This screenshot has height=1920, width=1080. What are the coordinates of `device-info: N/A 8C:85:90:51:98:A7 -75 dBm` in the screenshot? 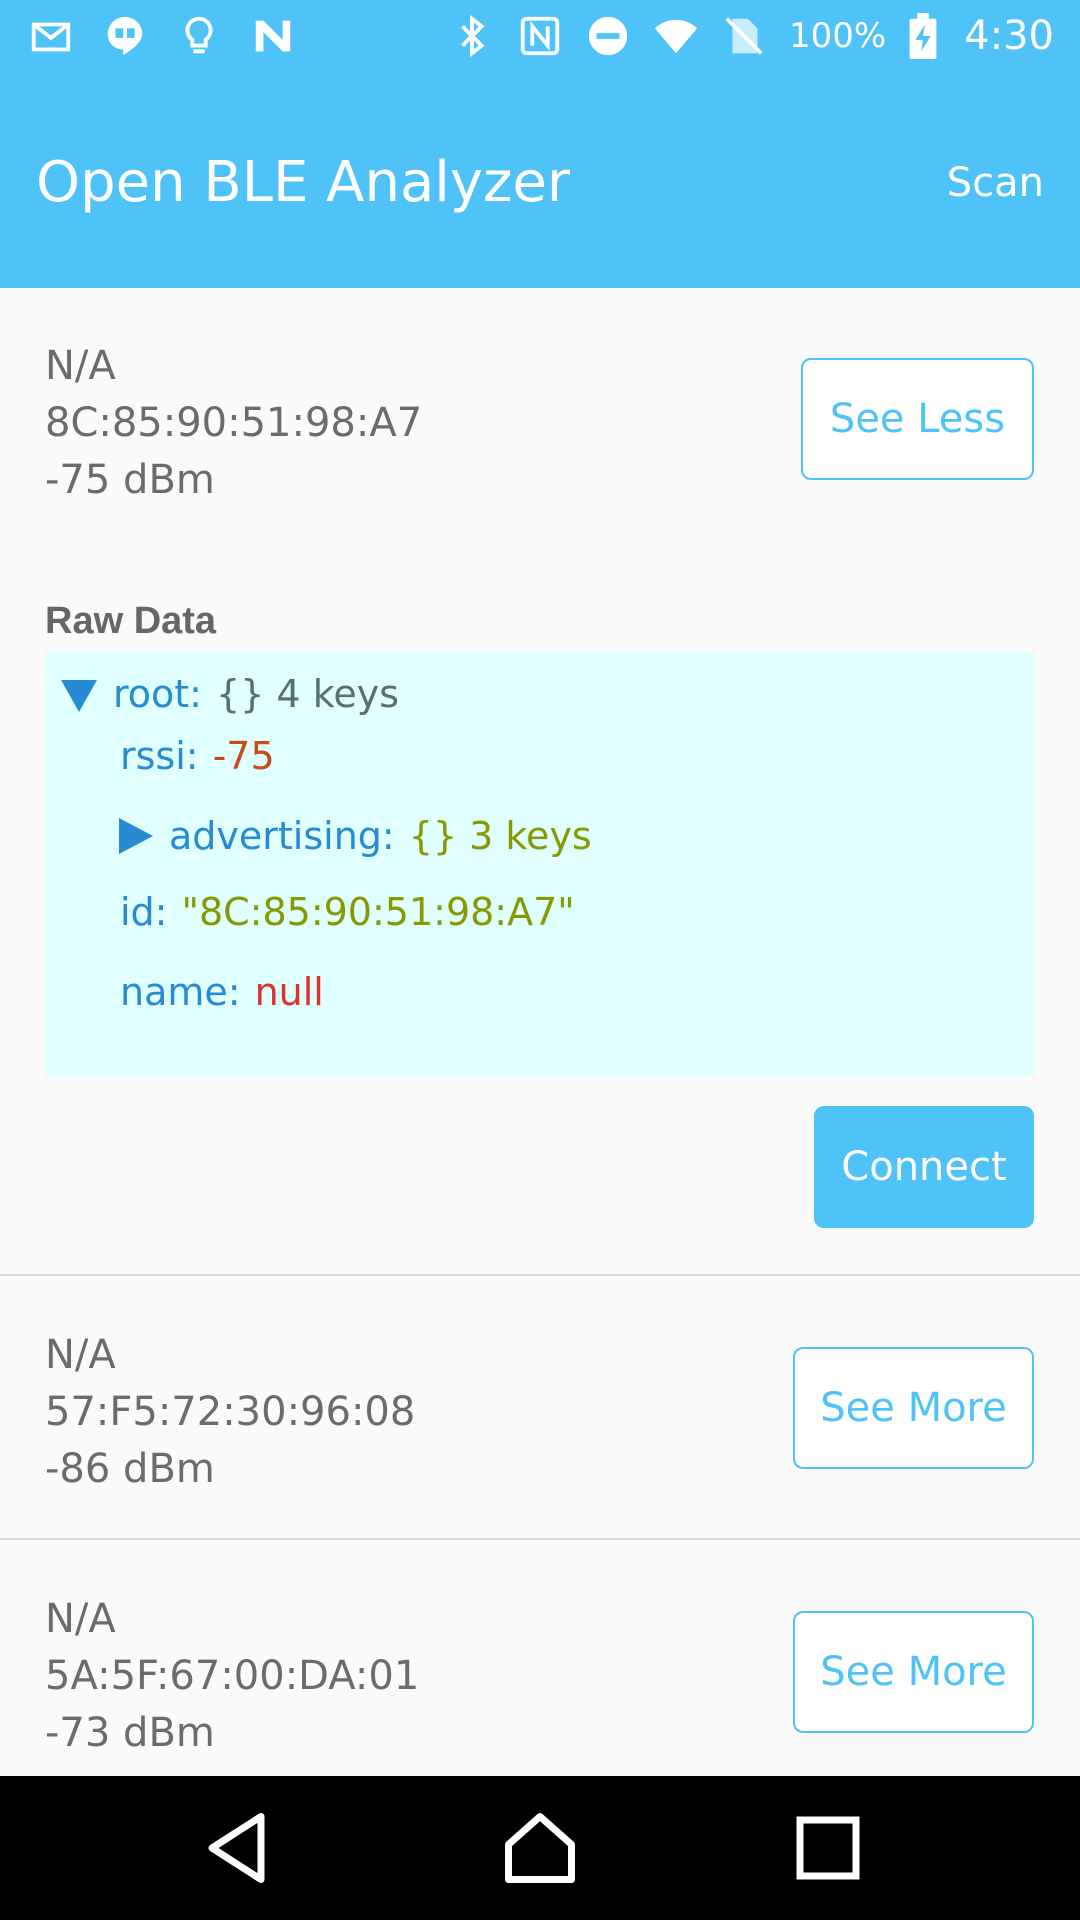 It's located at (233, 423).